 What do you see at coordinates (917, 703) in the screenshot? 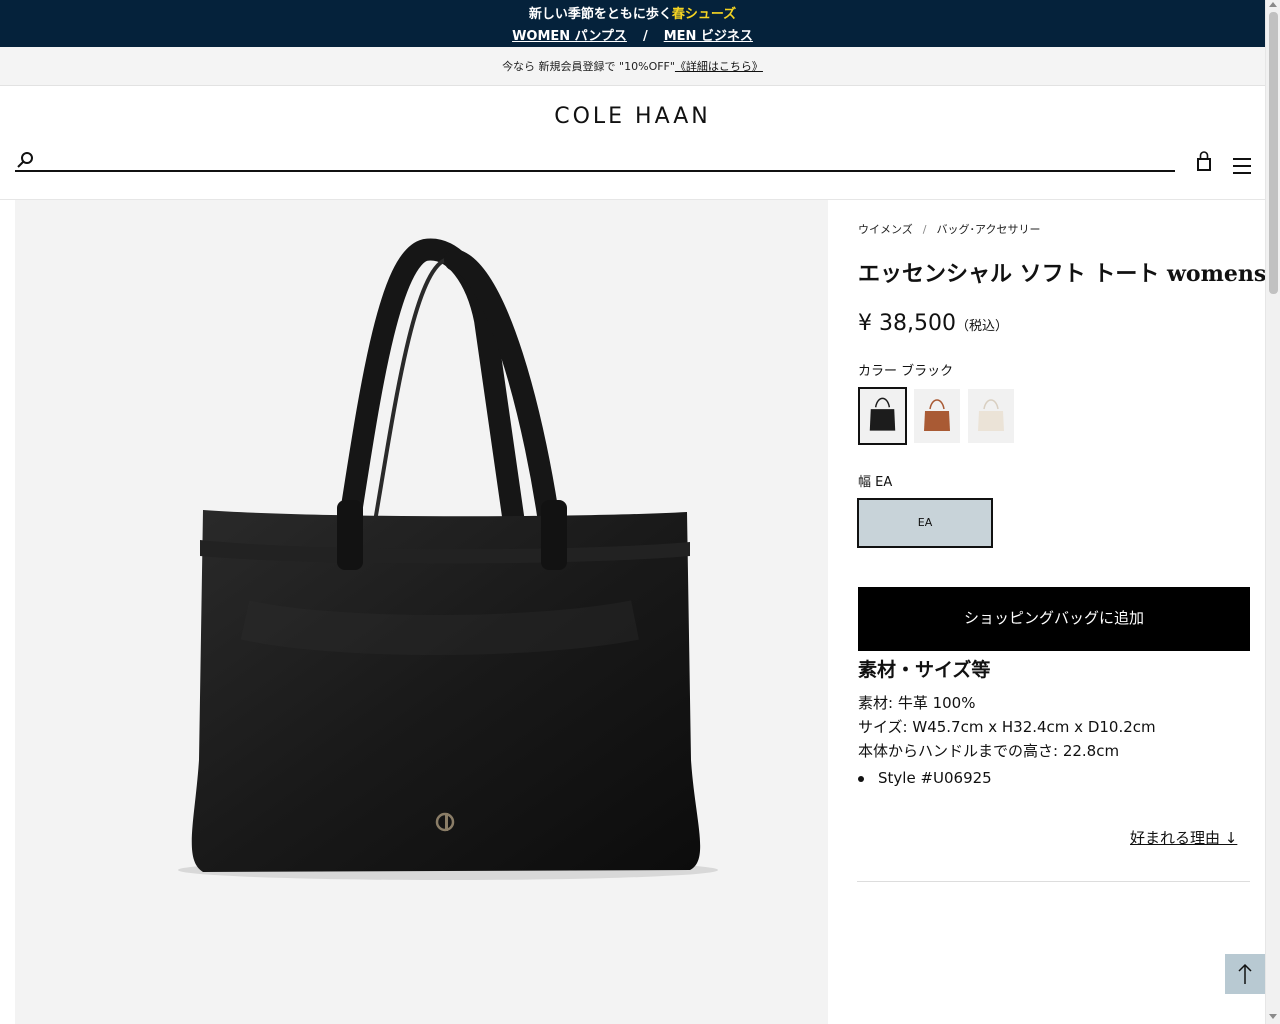
I see `spec-material: 素材: 牛革 100%` at bounding box center [917, 703].